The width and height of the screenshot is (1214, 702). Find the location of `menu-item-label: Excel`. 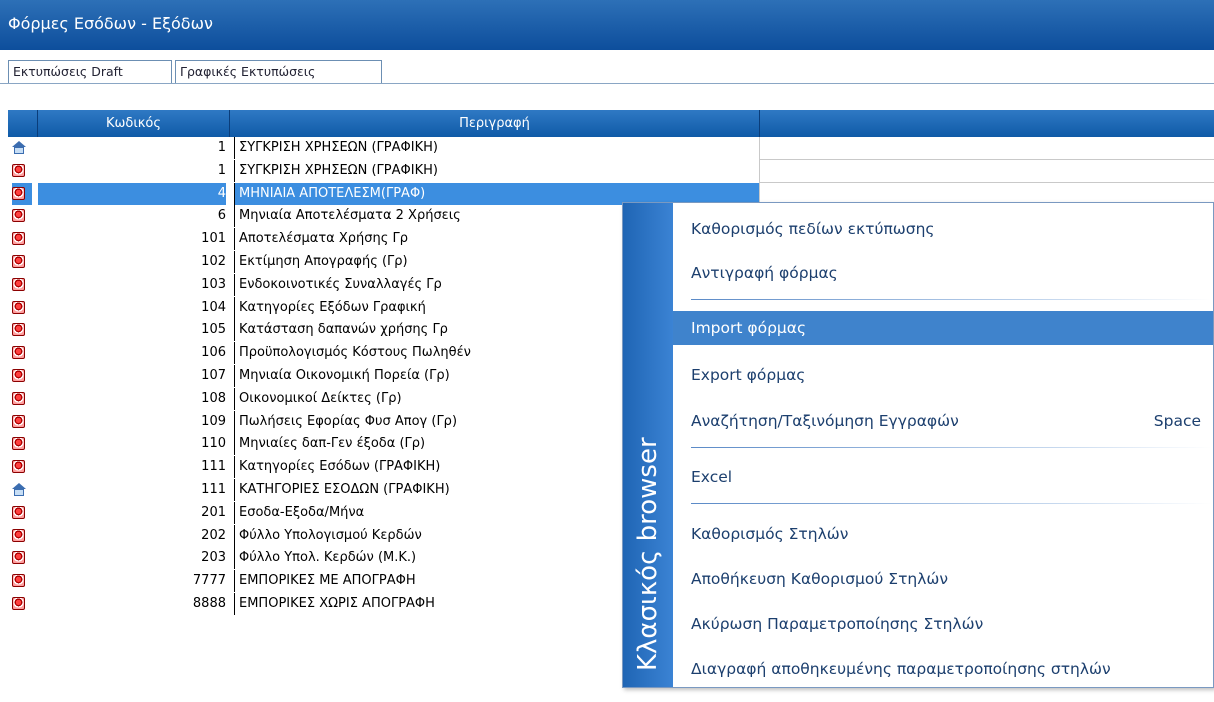

menu-item-label: Excel is located at coordinates (712, 477).